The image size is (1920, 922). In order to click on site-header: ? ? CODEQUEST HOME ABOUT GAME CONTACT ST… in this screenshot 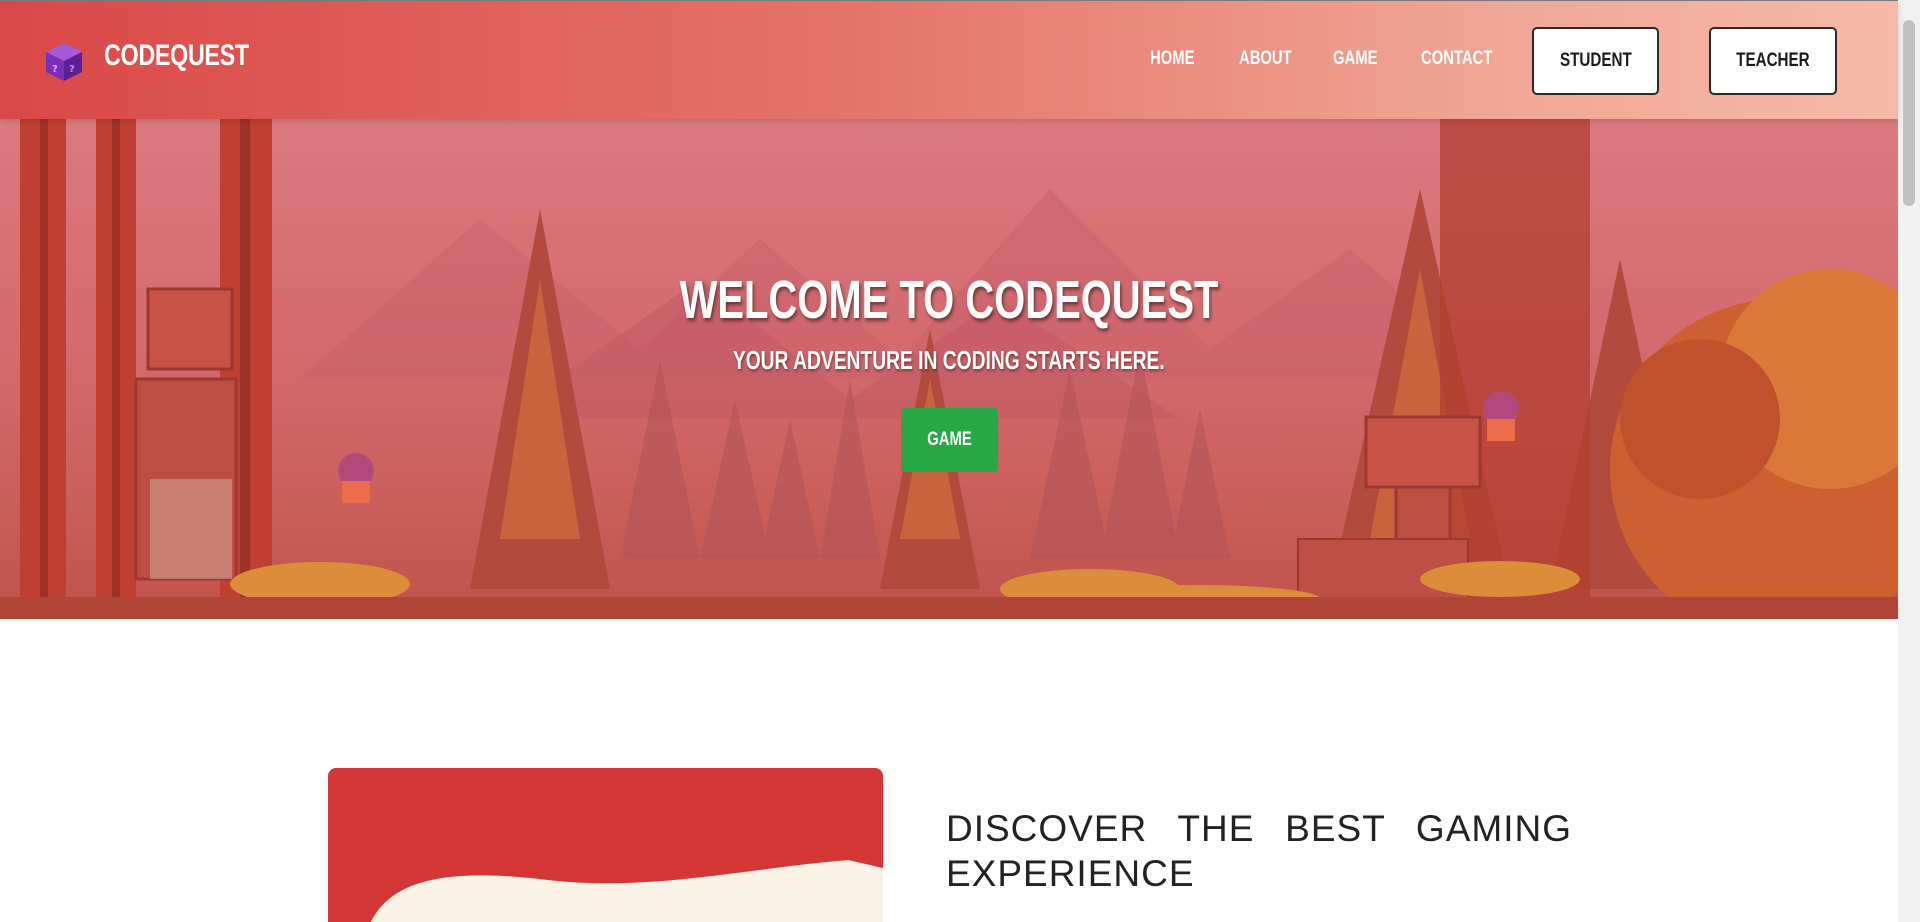, I will do `click(949, 59)`.